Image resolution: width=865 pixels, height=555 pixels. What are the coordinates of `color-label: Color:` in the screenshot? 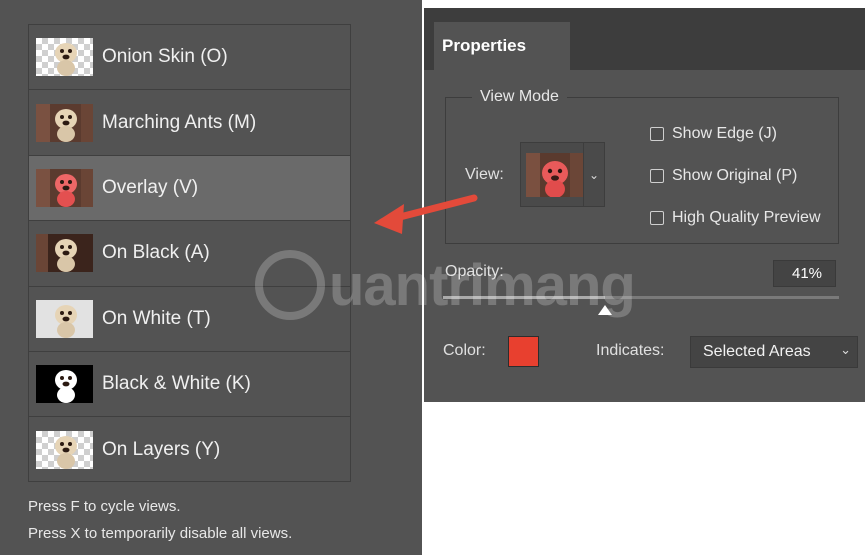 It's located at (464, 350).